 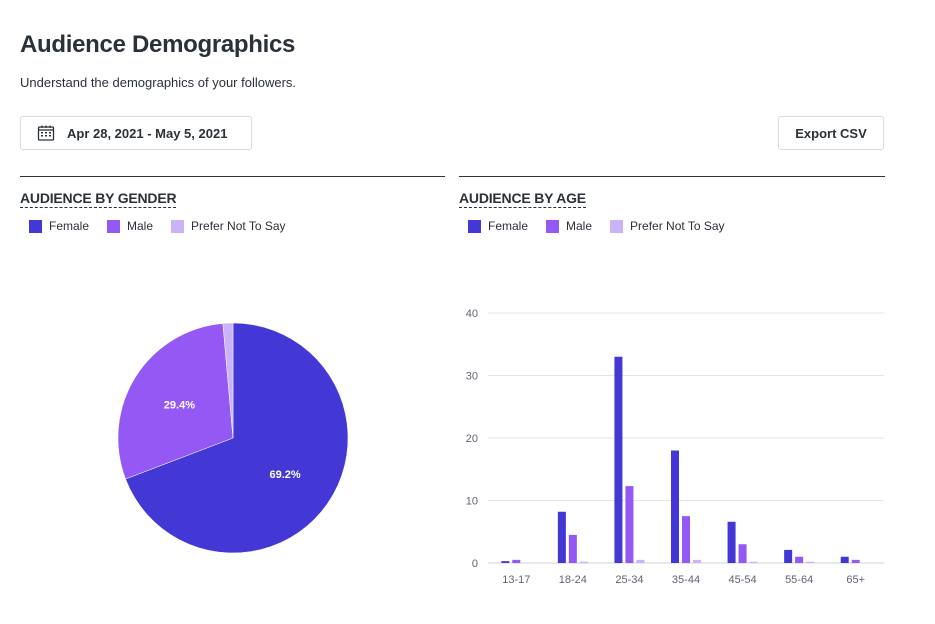 What do you see at coordinates (505, 562) in the screenshot?
I see `bar-13-17-female` at bounding box center [505, 562].